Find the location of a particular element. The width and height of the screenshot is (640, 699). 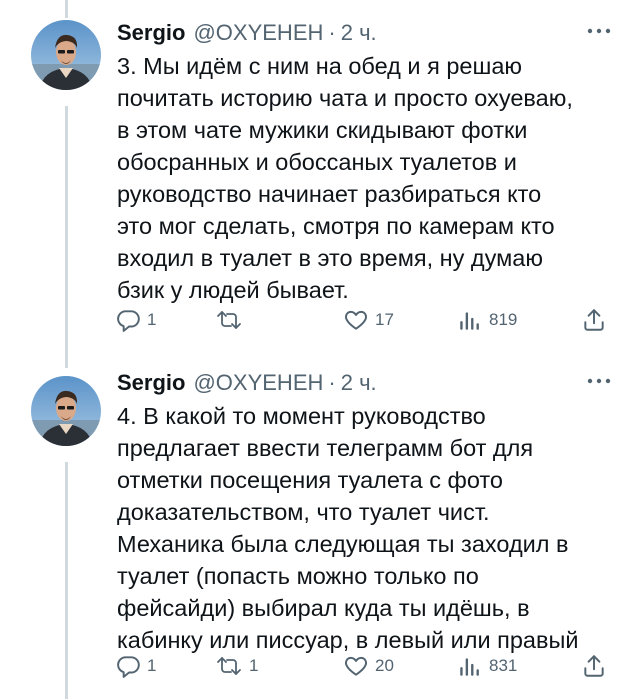

tweet-text-line: отметки посещения туалета с фото is located at coordinates (310, 480).